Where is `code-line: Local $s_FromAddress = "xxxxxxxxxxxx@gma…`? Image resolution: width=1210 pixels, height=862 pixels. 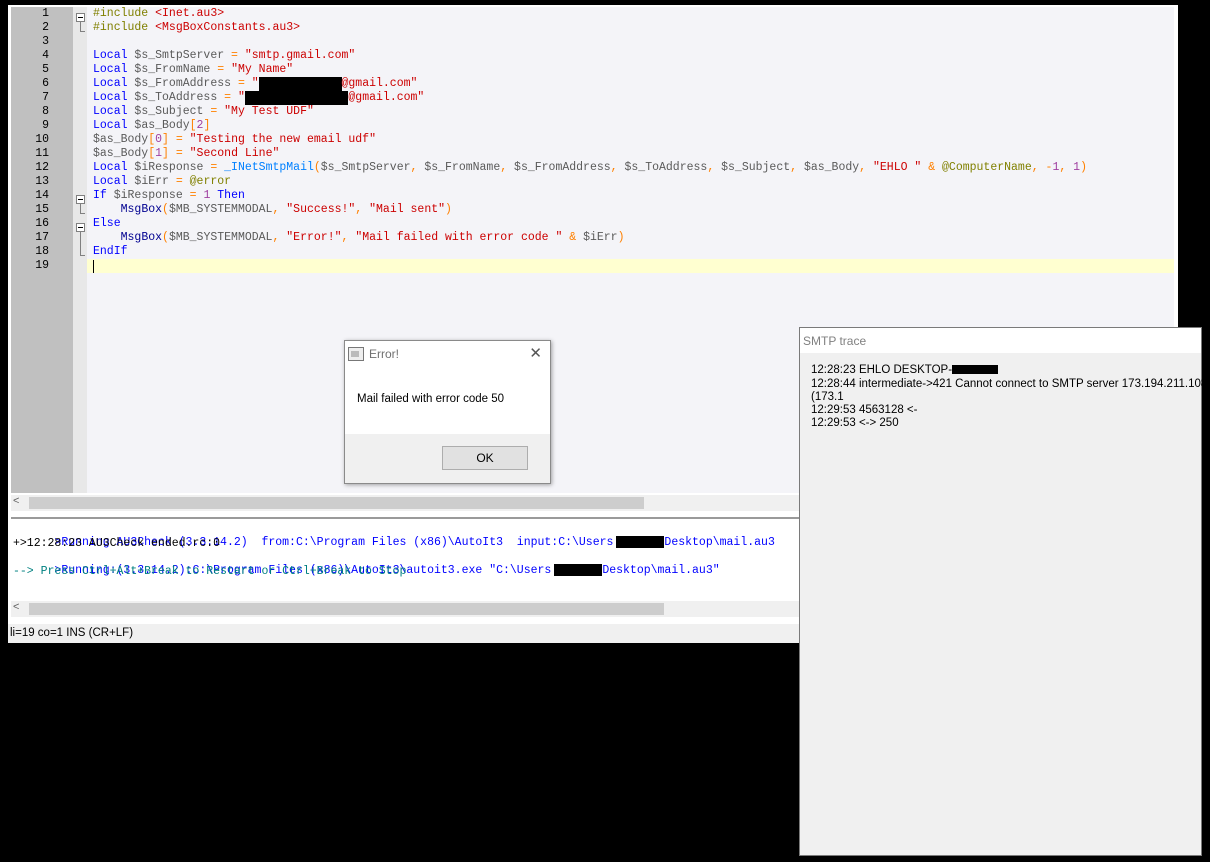 code-line: Local $s_FromAddress = "xxxxxxxxxxxx@gma… is located at coordinates (255, 84).